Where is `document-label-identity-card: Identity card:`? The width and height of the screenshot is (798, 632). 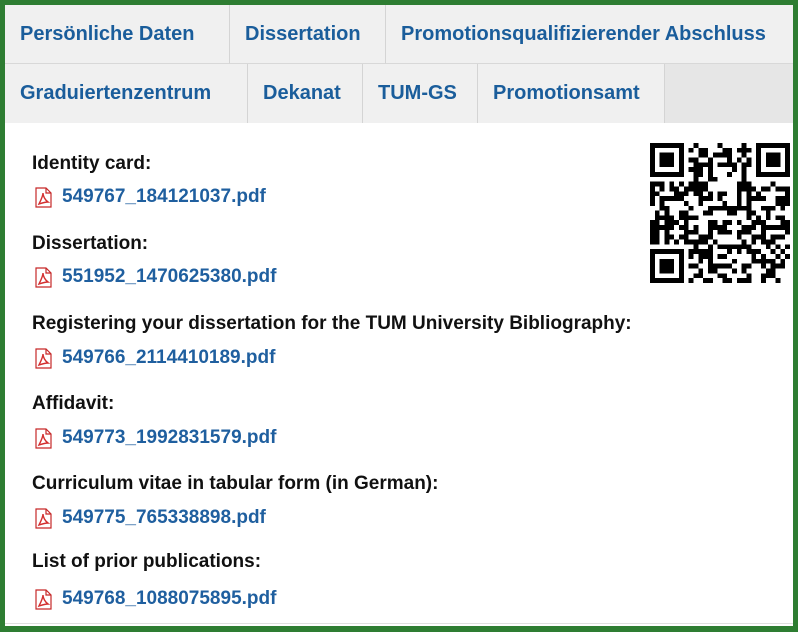
document-label-identity-card: Identity card: is located at coordinates (92, 163).